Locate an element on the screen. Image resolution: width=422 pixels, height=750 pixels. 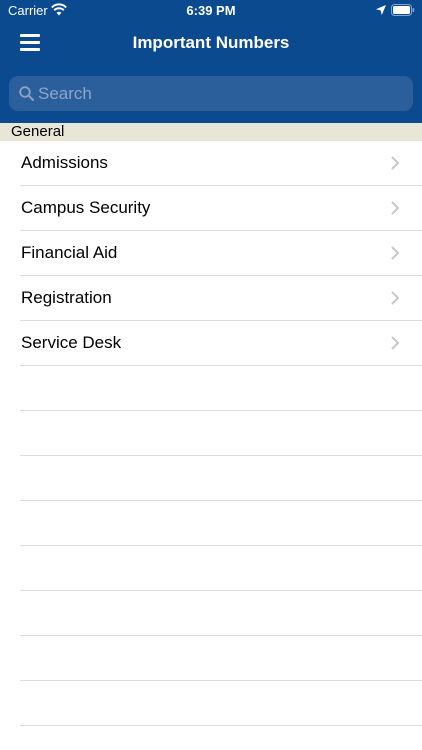
clock: 6:39 PM is located at coordinates (211, 10).